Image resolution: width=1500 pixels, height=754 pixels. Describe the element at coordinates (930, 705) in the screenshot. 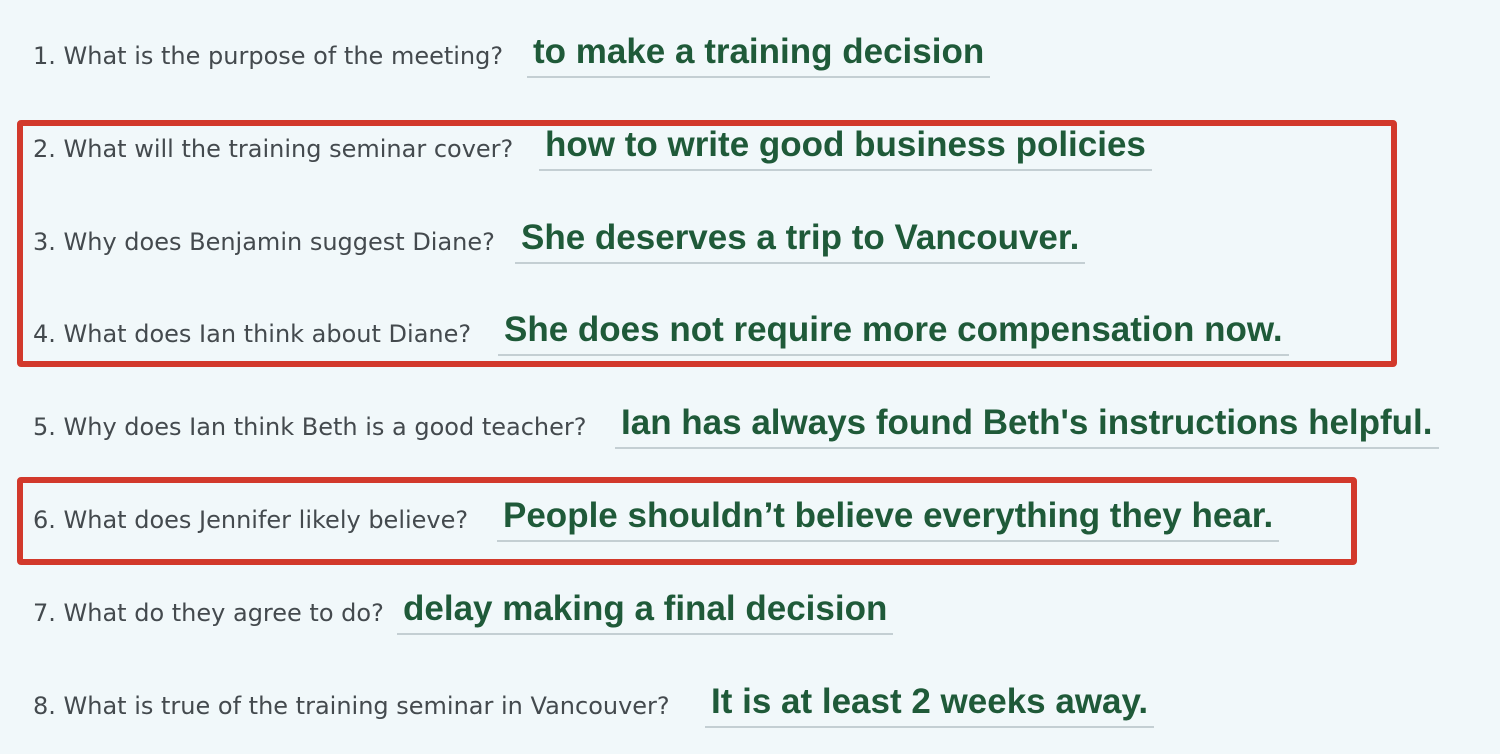

I see `answer-8-field: It is at least 2 weeks away.` at that location.